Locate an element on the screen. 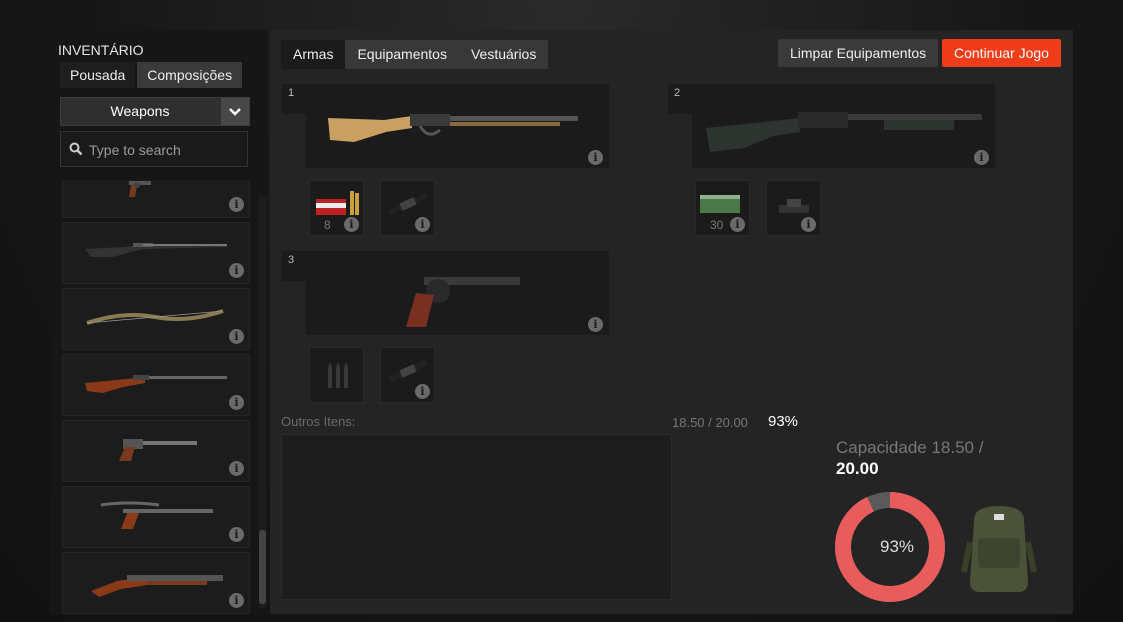 This screenshot has width=1123, height=622. tab-armas: Armas is located at coordinates (313, 54).